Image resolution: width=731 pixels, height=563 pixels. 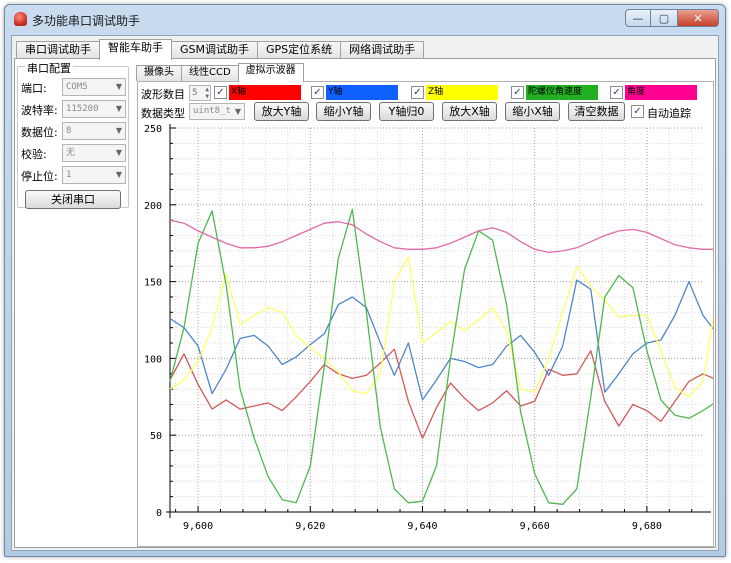 I want to click on baud-label: 波特率:, so click(x=39, y=110).